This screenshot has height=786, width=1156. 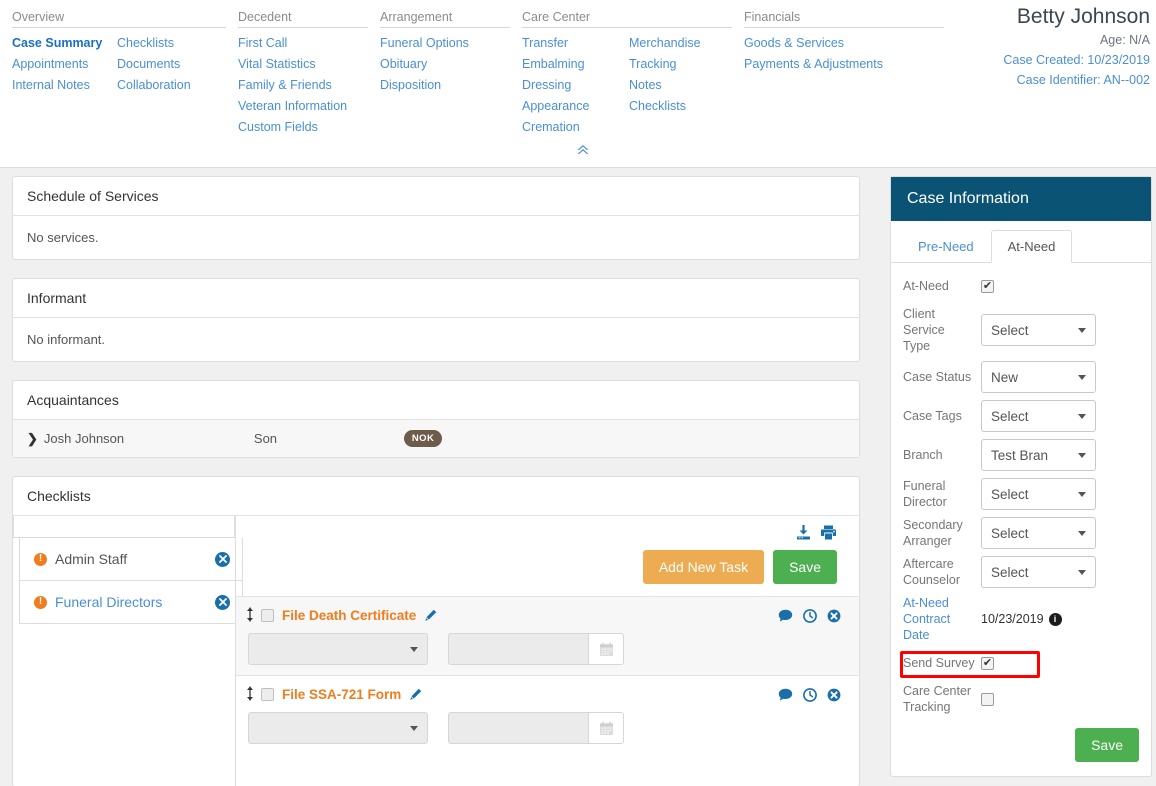 I want to click on aftercare-counselor-select: Select, so click(x=1038, y=572).